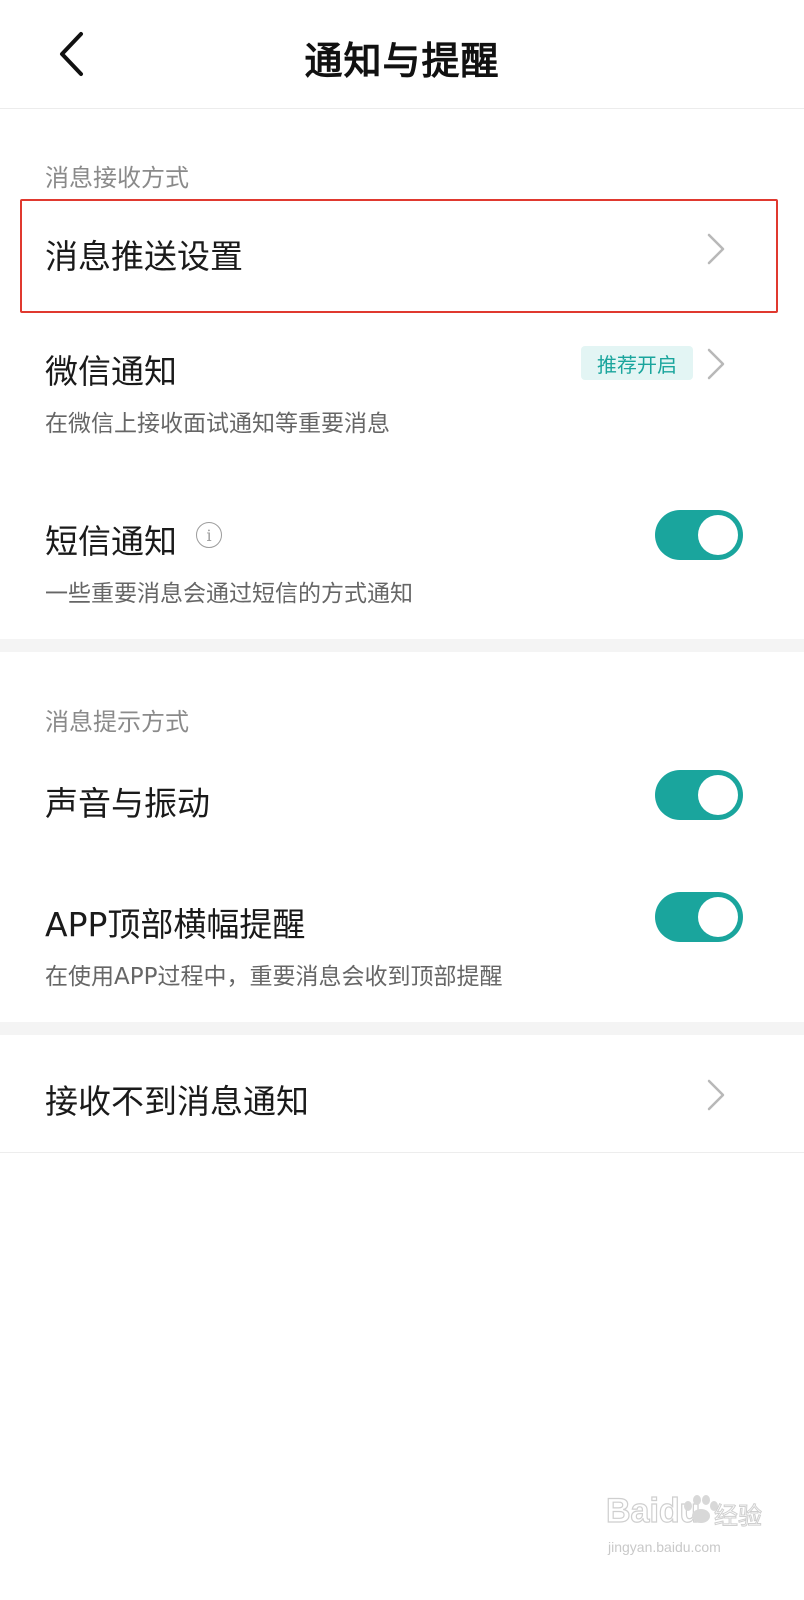  I want to click on wechat-notify-subtitle: 在微信上接收面试通知等重要消息, so click(217, 424).